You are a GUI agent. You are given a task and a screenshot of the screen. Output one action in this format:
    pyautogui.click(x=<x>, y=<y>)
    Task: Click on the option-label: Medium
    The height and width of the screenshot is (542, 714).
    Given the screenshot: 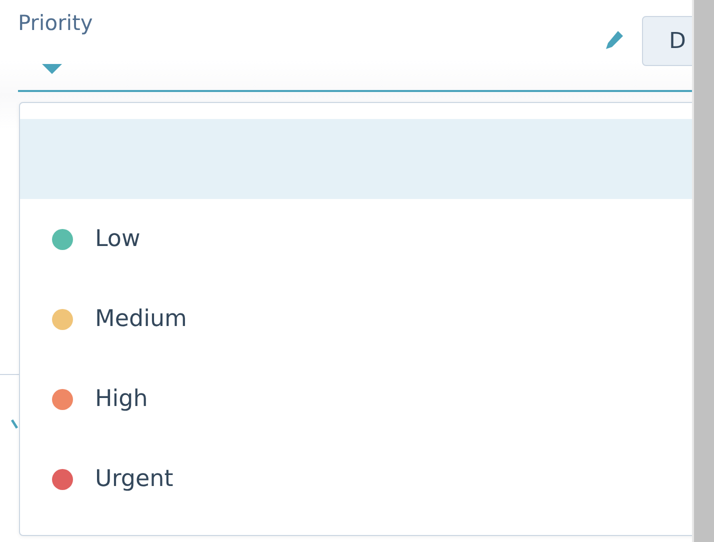 What is the action you would take?
    pyautogui.click(x=141, y=319)
    